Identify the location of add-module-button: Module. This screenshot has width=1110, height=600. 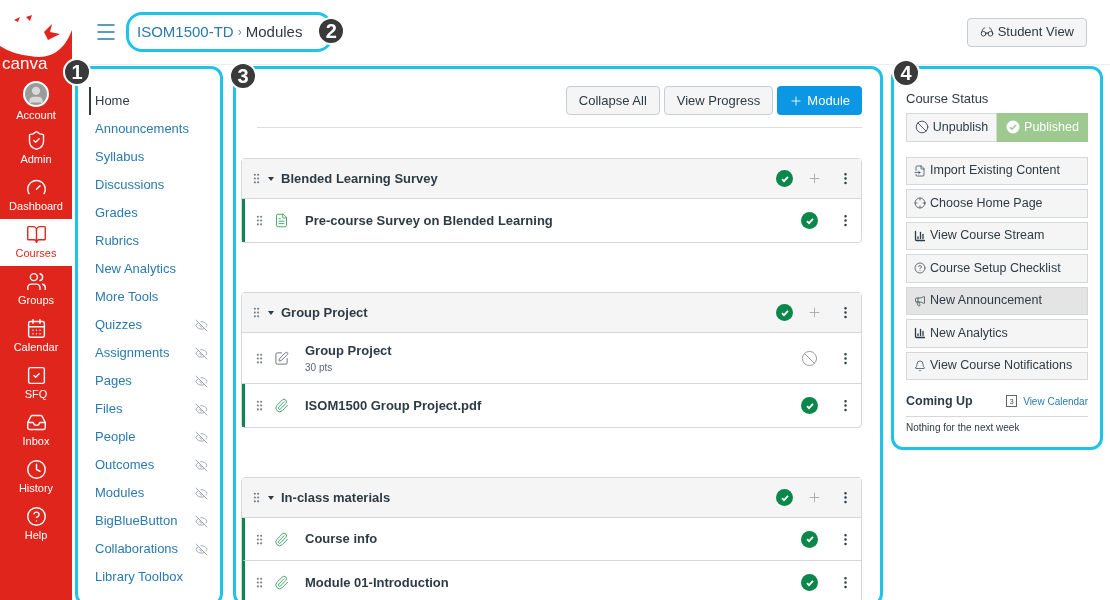
(819, 100).